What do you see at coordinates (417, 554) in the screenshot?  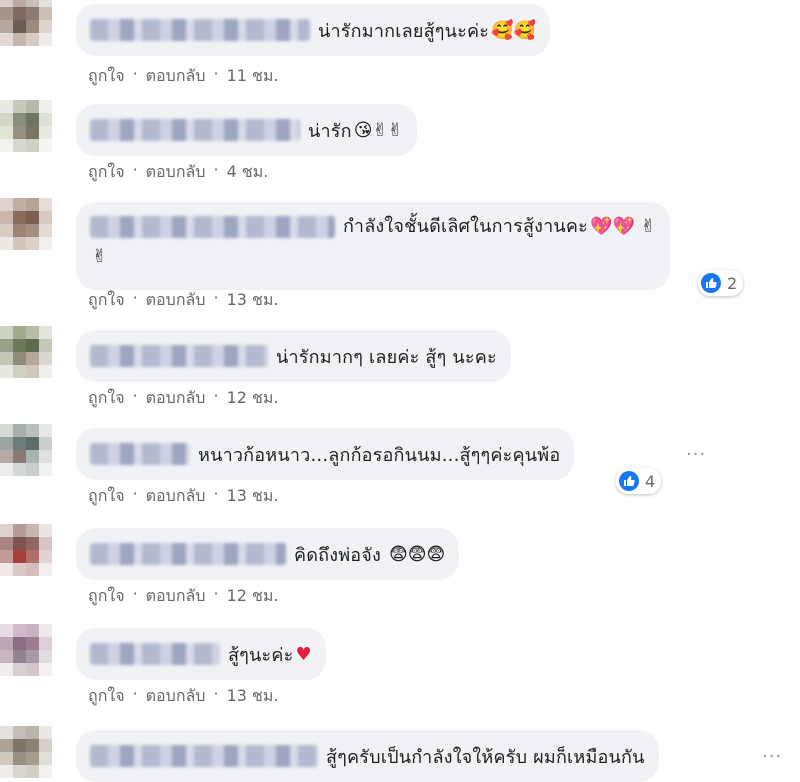 I see `anxious-face-emoji: 😨😨😨` at bounding box center [417, 554].